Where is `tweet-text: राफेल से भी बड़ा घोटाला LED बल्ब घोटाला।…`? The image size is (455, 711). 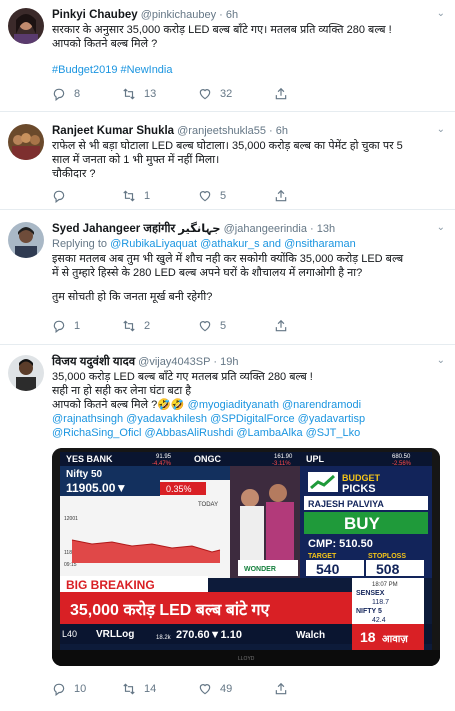 tweet-text: राफेल से भी बड़ा घोटाला LED बल्ब घोटाला।… is located at coordinates (227, 160).